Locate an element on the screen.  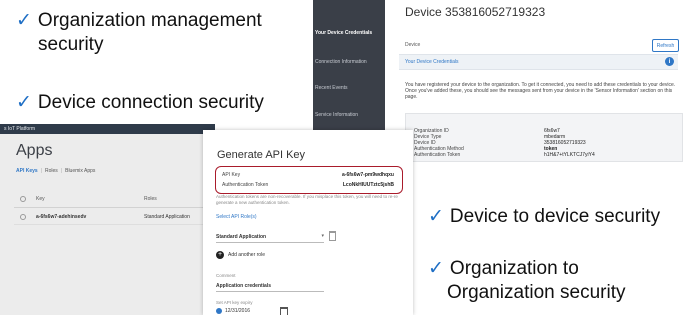
bullet-org-management-cont: security is located at coordinates (70, 45).